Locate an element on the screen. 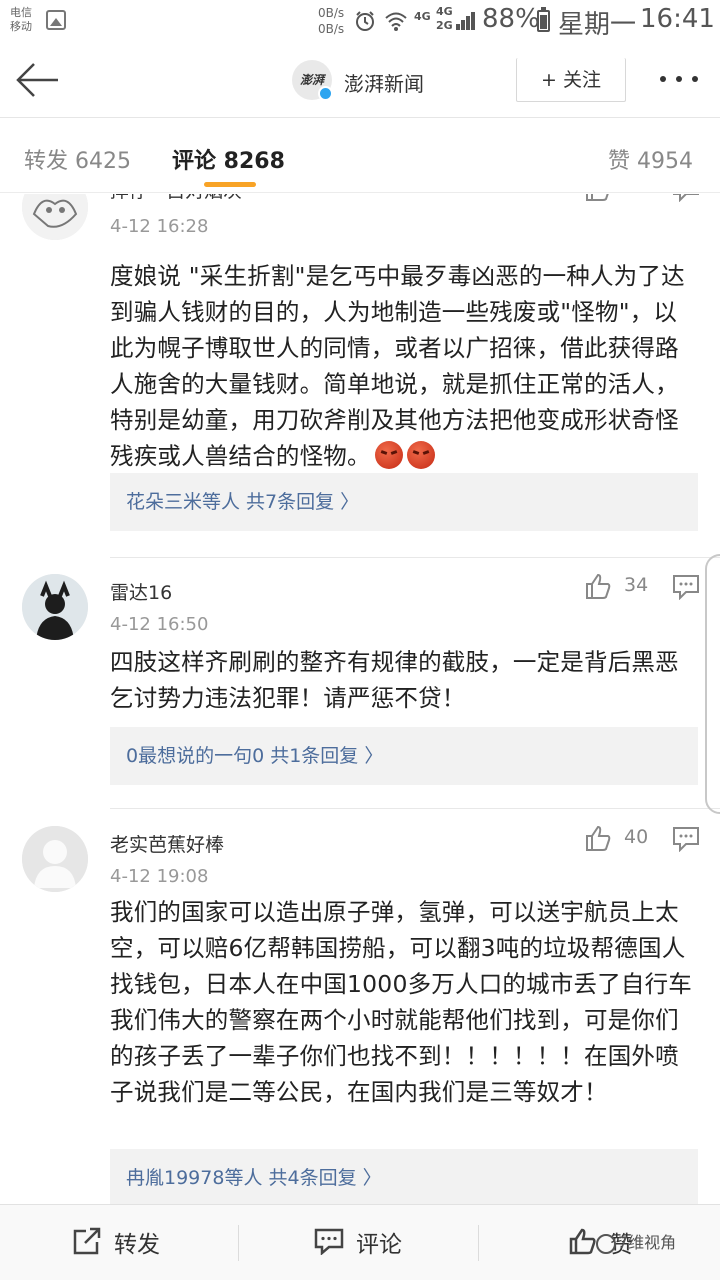 The image size is (720, 1280). like-count: 40 is located at coordinates (636, 837).